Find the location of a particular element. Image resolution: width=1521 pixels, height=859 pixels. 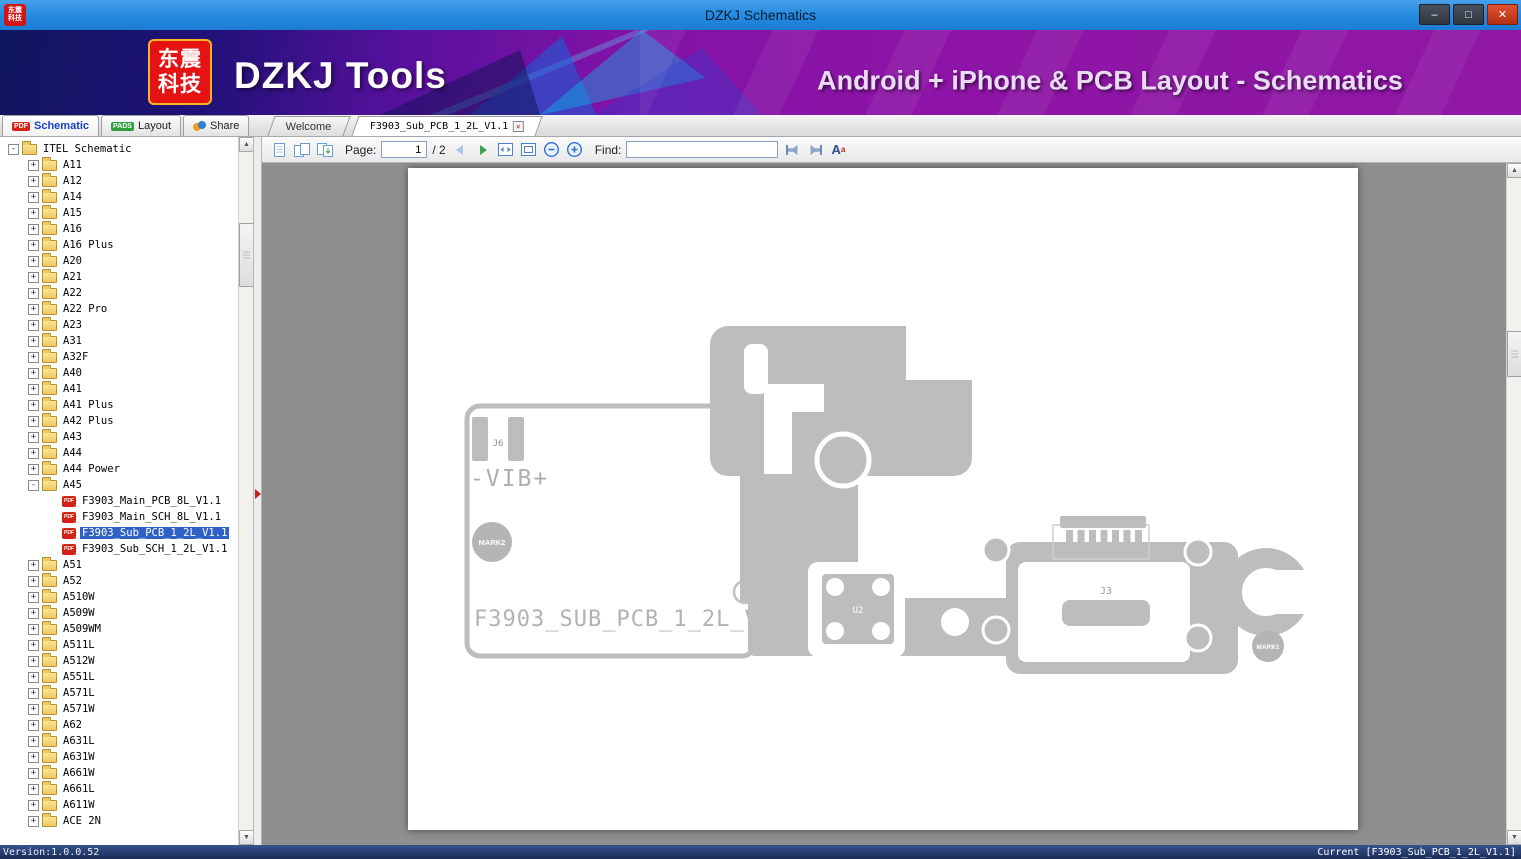

next-page-icon is located at coordinates (483, 150).